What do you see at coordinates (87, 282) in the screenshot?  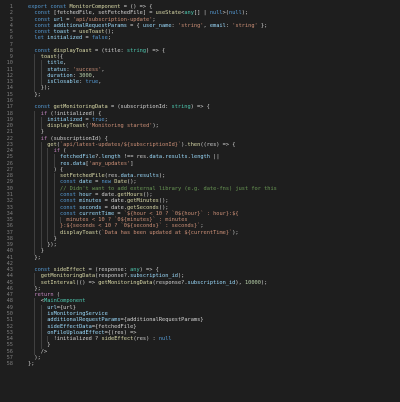 I see `code-token: (() =>` at bounding box center [87, 282].